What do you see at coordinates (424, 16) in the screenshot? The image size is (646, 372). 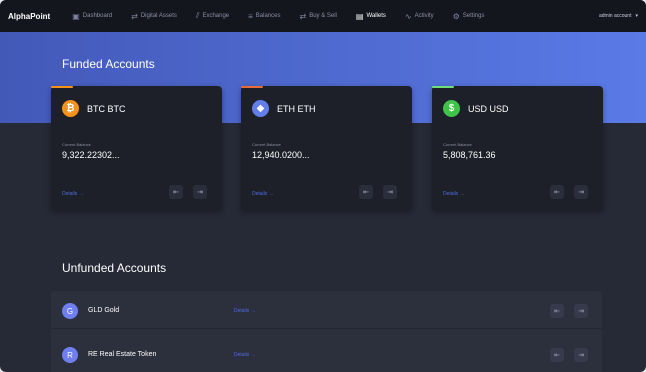 I see `nav-item-label: Activity` at bounding box center [424, 16].